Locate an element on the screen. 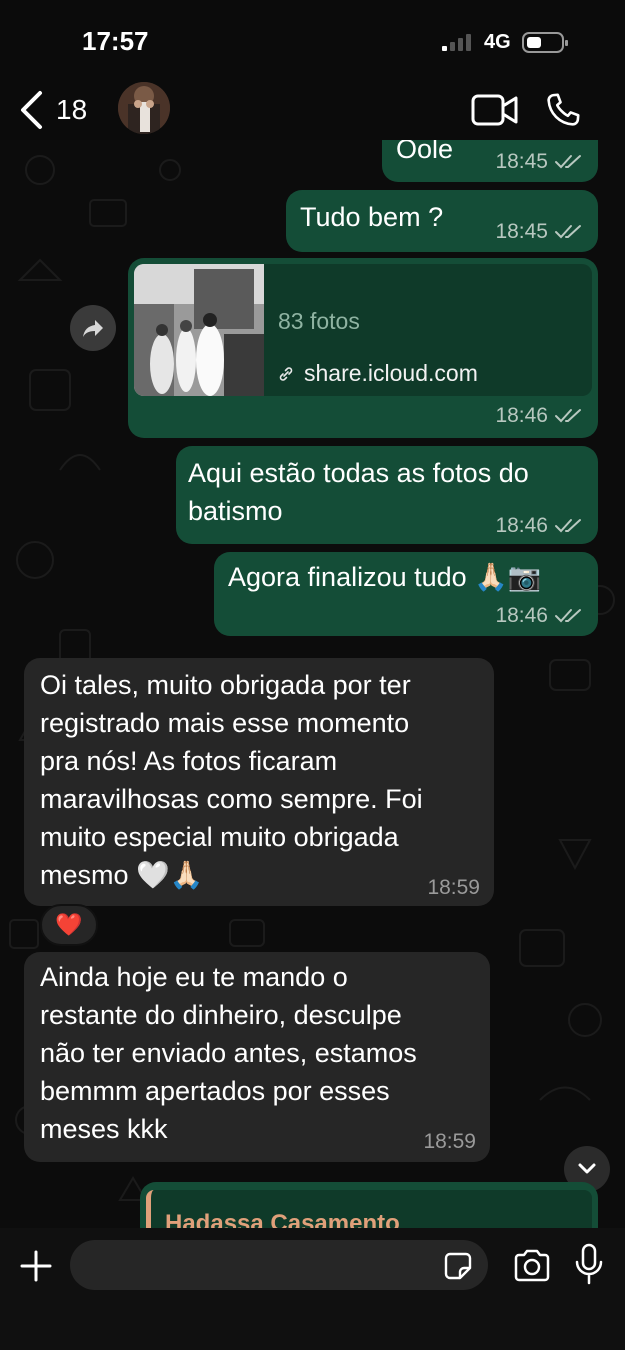 This screenshot has width=625, height=1350. quoted-message: Hadassa Casamento is located at coordinates (369, 1209).